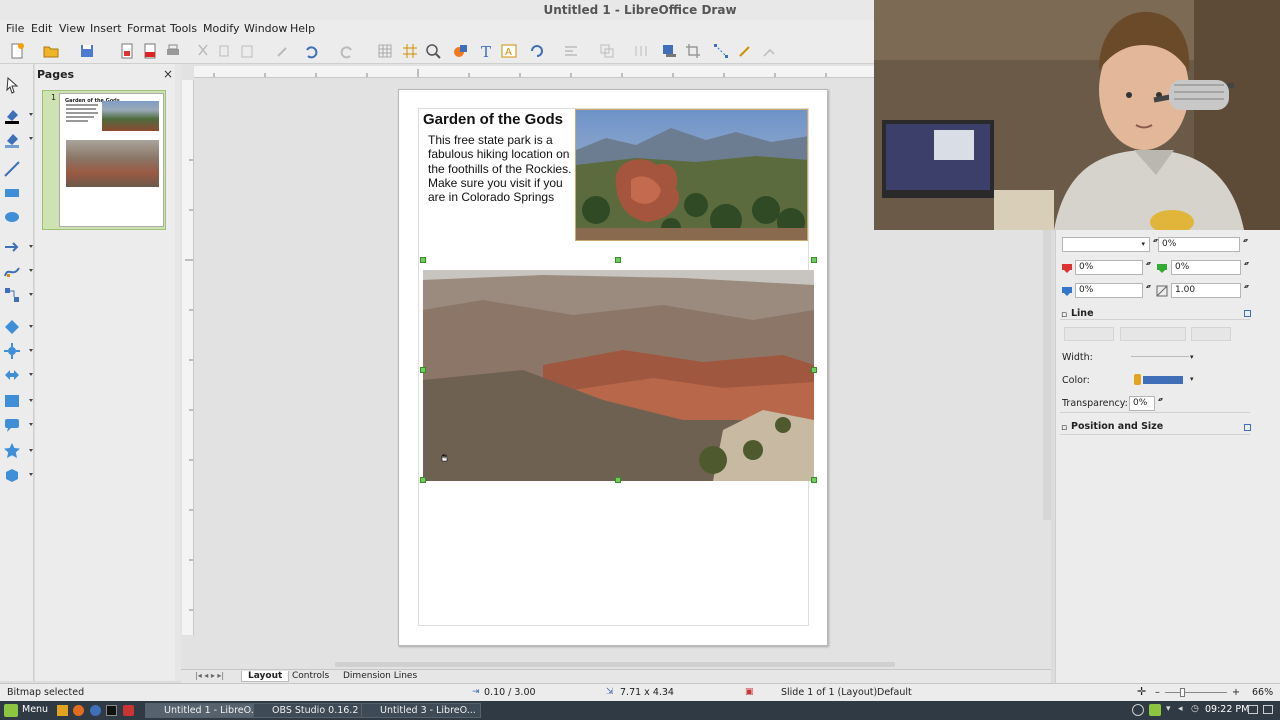  I want to click on selection-handle-bottom-right, so click(814, 480).